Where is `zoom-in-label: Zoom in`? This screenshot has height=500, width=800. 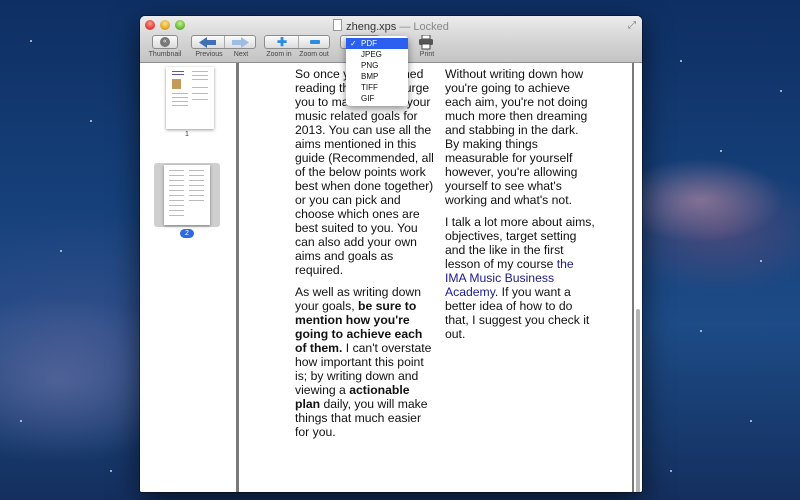 zoom-in-label: Zoom in is located at coordinates (279, 54).